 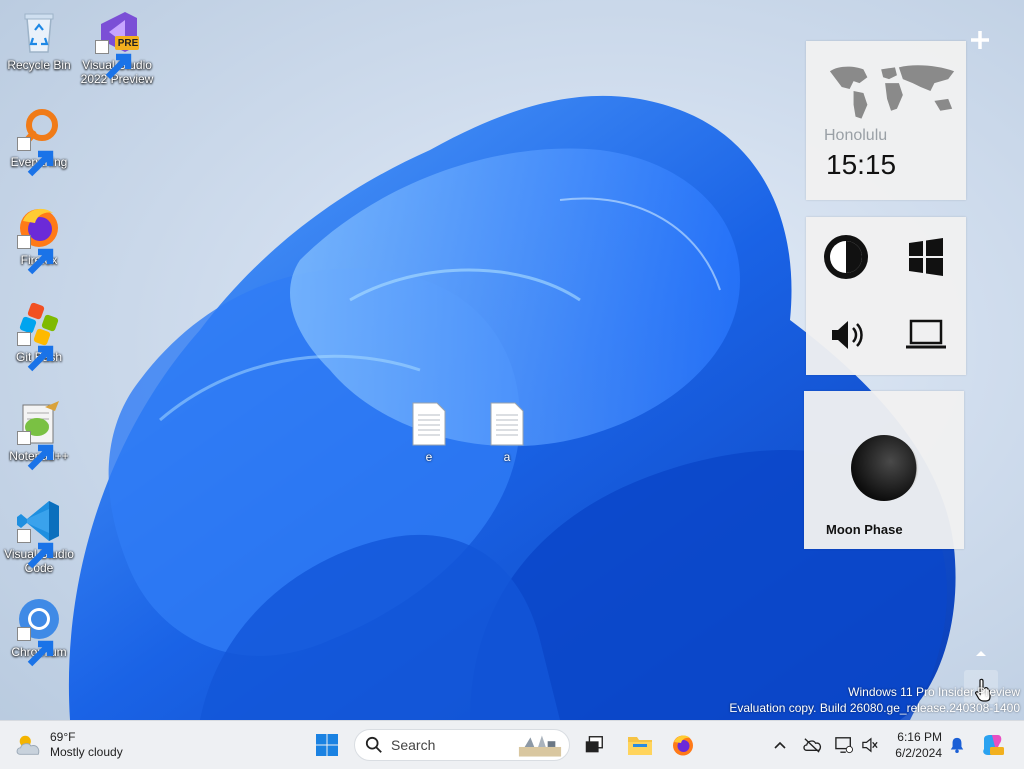 I want to click on controls-gadget, so click(x=886, y=296).